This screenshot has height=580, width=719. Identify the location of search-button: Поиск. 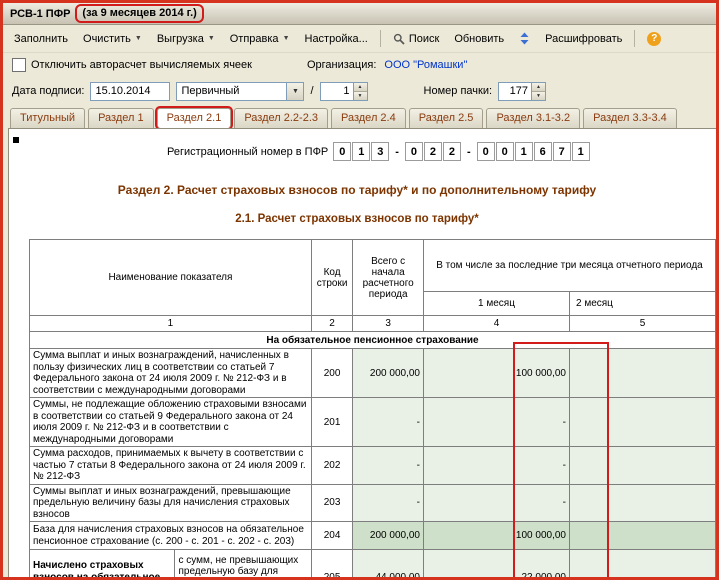
(416, 39).